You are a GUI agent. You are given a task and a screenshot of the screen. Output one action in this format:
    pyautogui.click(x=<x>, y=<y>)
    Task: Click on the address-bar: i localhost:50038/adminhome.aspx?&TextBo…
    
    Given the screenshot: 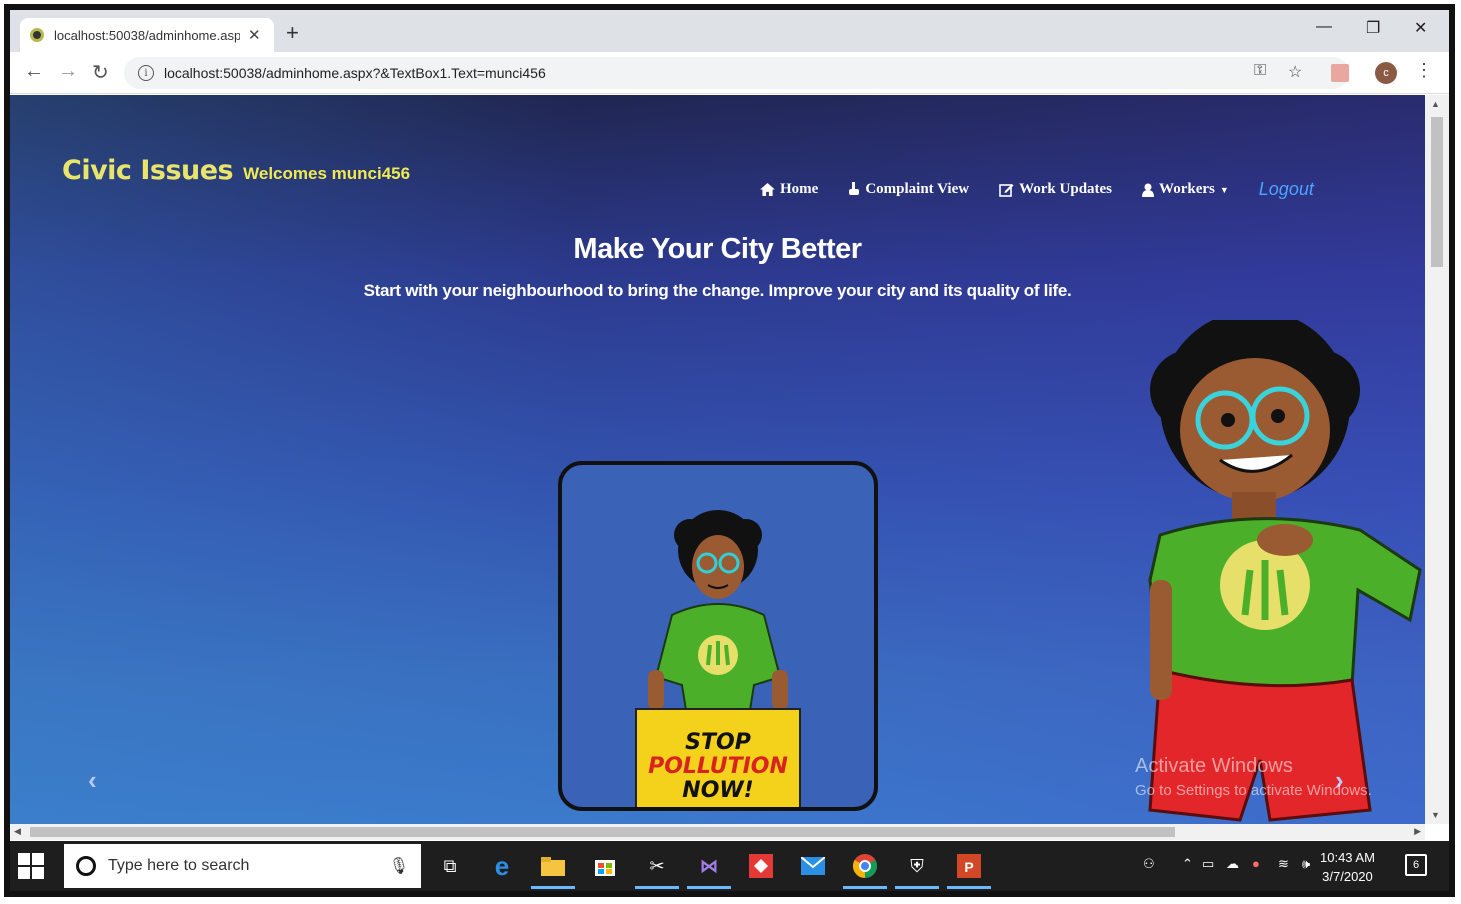 What is the action you would take?
    pyautogui.click(x=736, y=73)
    